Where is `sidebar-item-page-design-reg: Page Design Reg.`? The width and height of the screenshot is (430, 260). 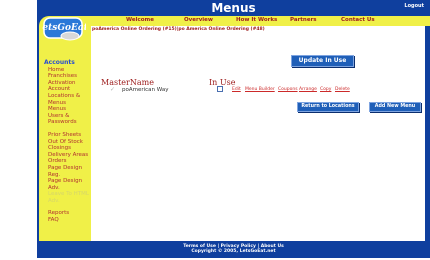
sidebar-item-page-design-reg: Page Design Reg. is located at coordinates (68, 171).